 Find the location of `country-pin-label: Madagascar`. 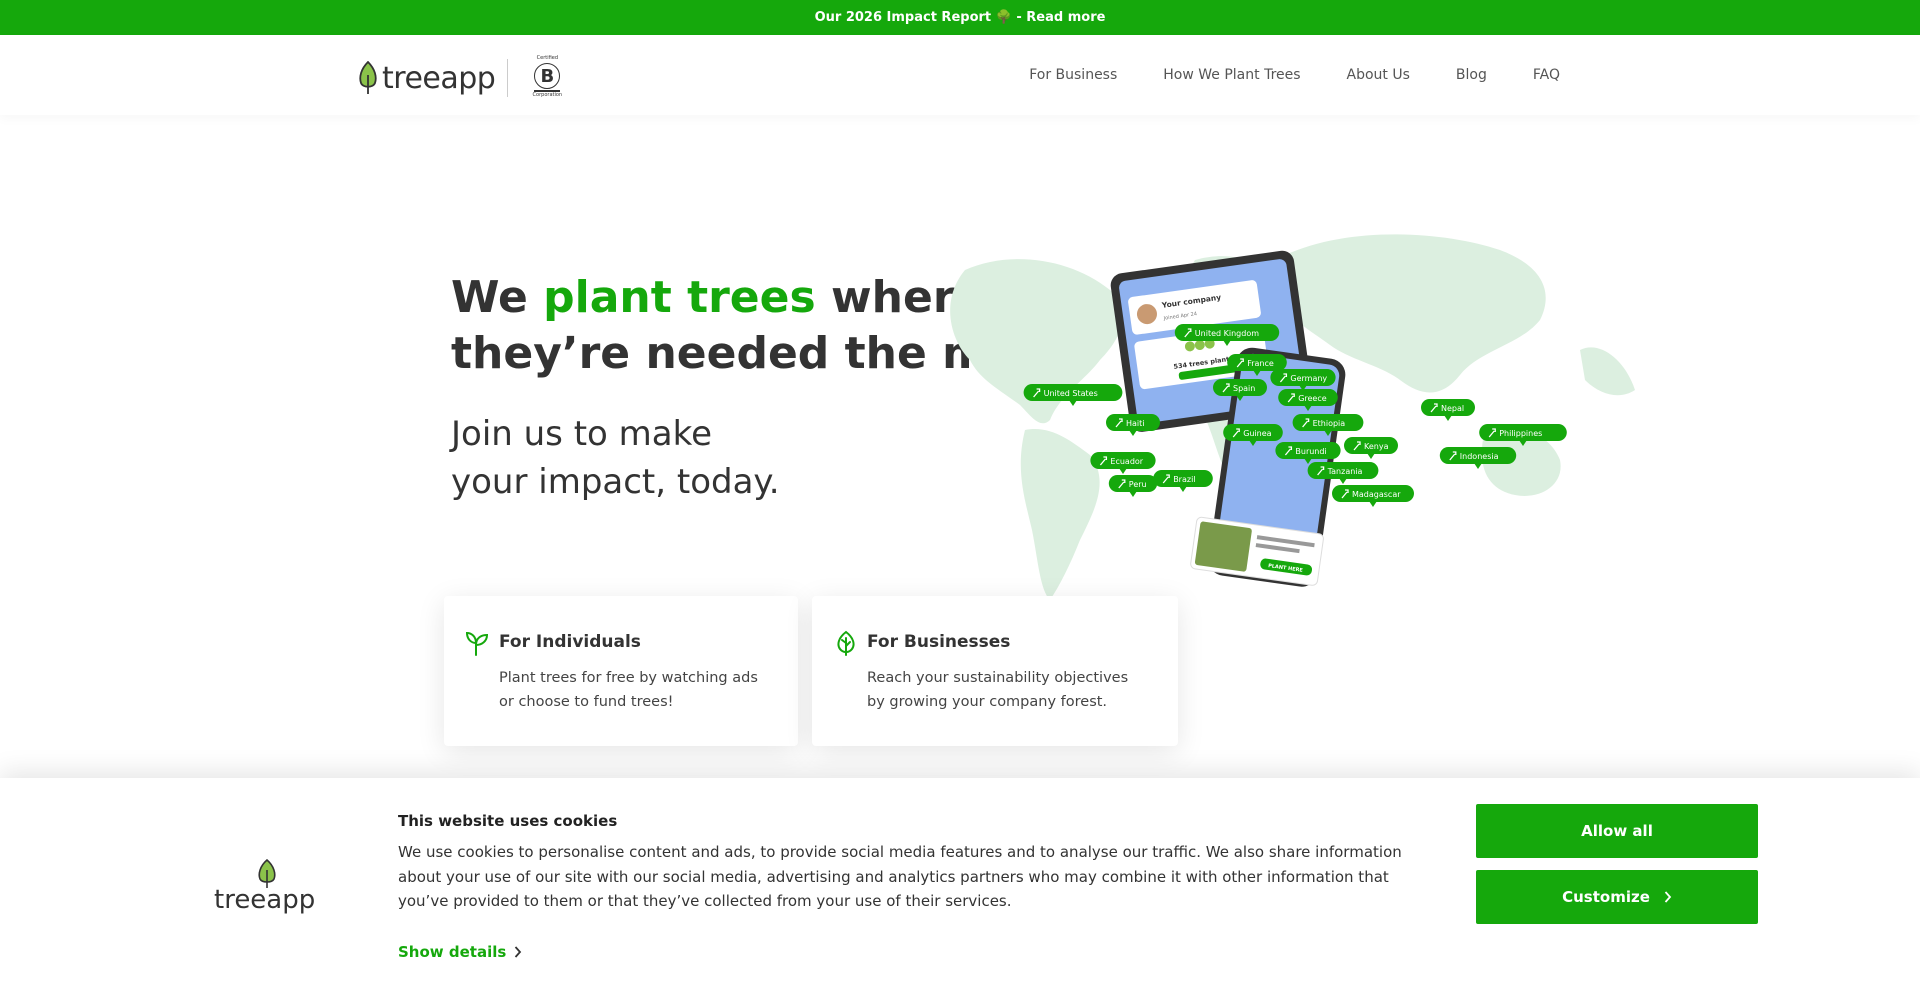

country-pin-label: Madagascar is located at coordinates (1376, 494).